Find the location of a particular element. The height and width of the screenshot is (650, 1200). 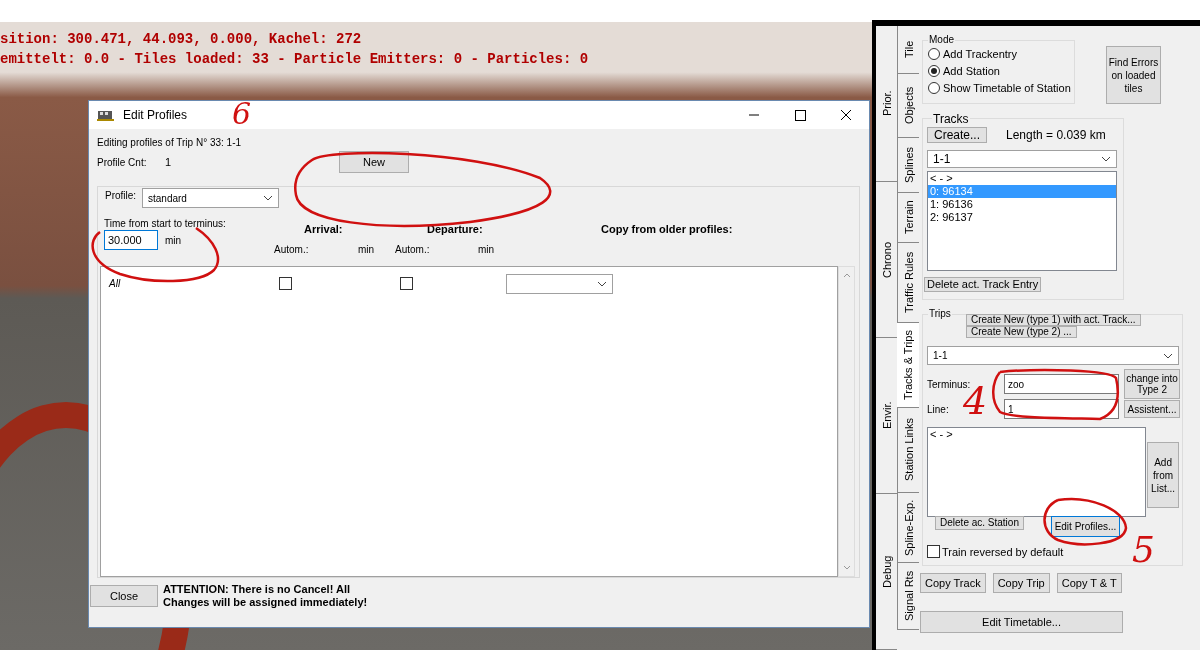

delete-station-button: Delete ac. Station is located at coordinates (979, 523).